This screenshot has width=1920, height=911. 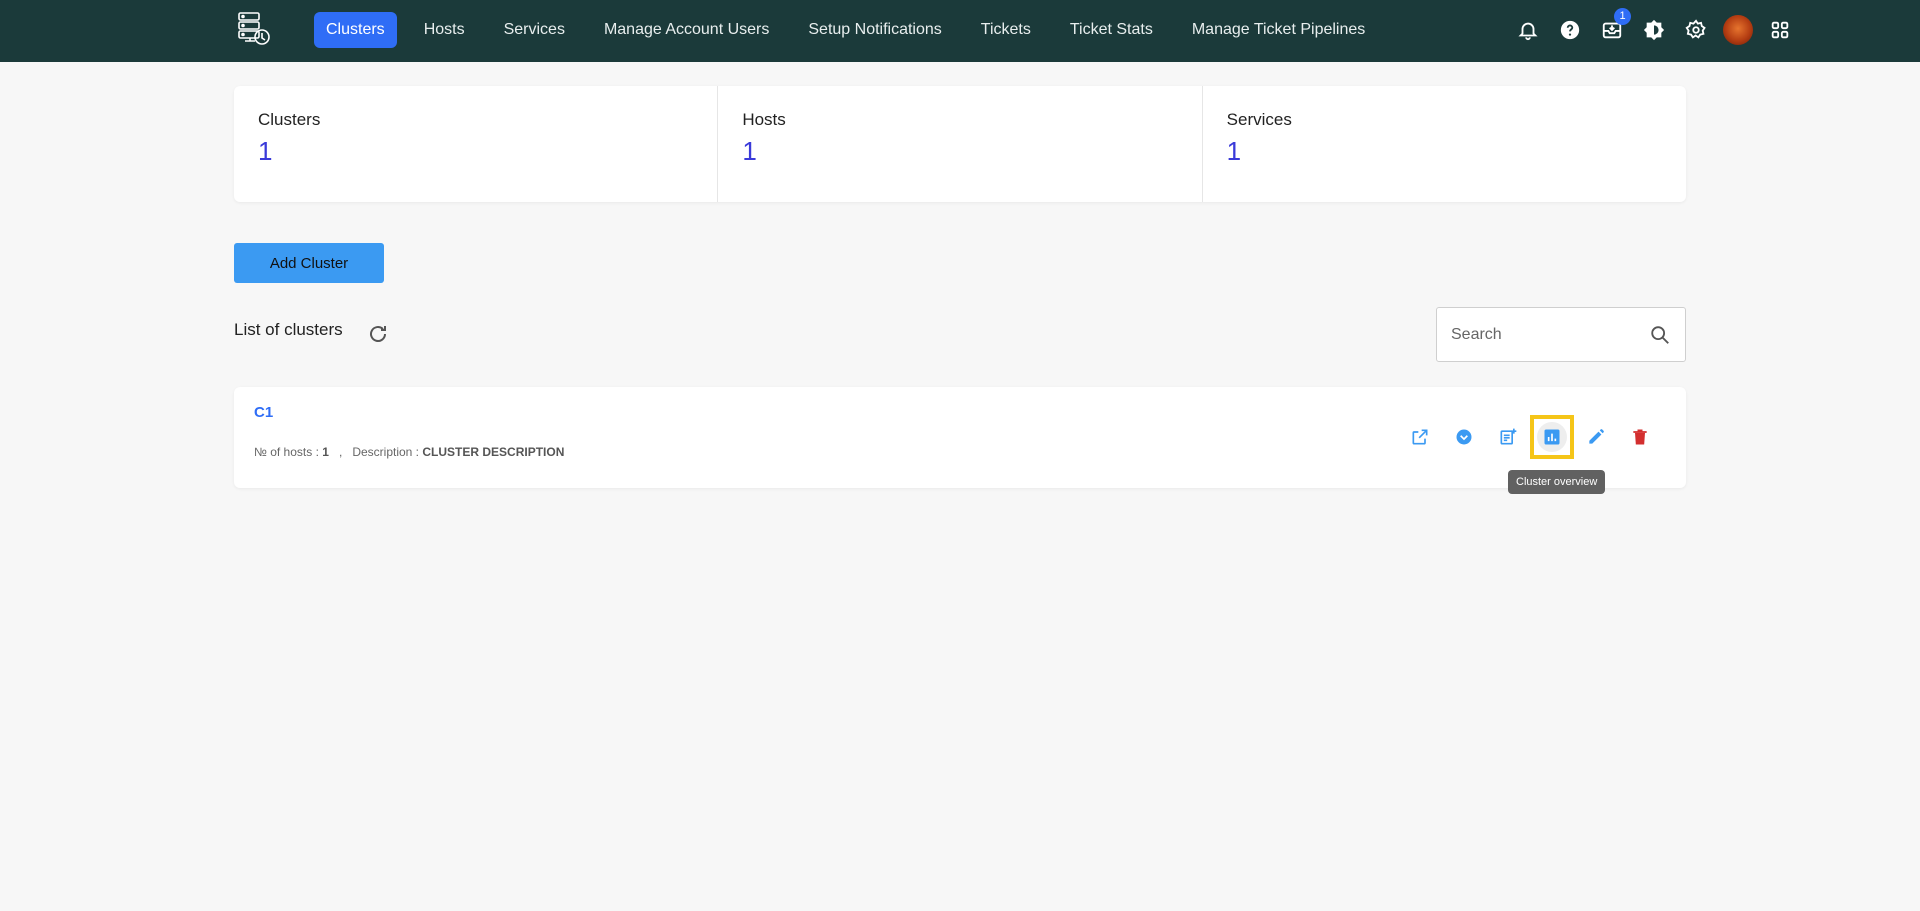 I want to click on search-box, so click(x=1561, y=334).